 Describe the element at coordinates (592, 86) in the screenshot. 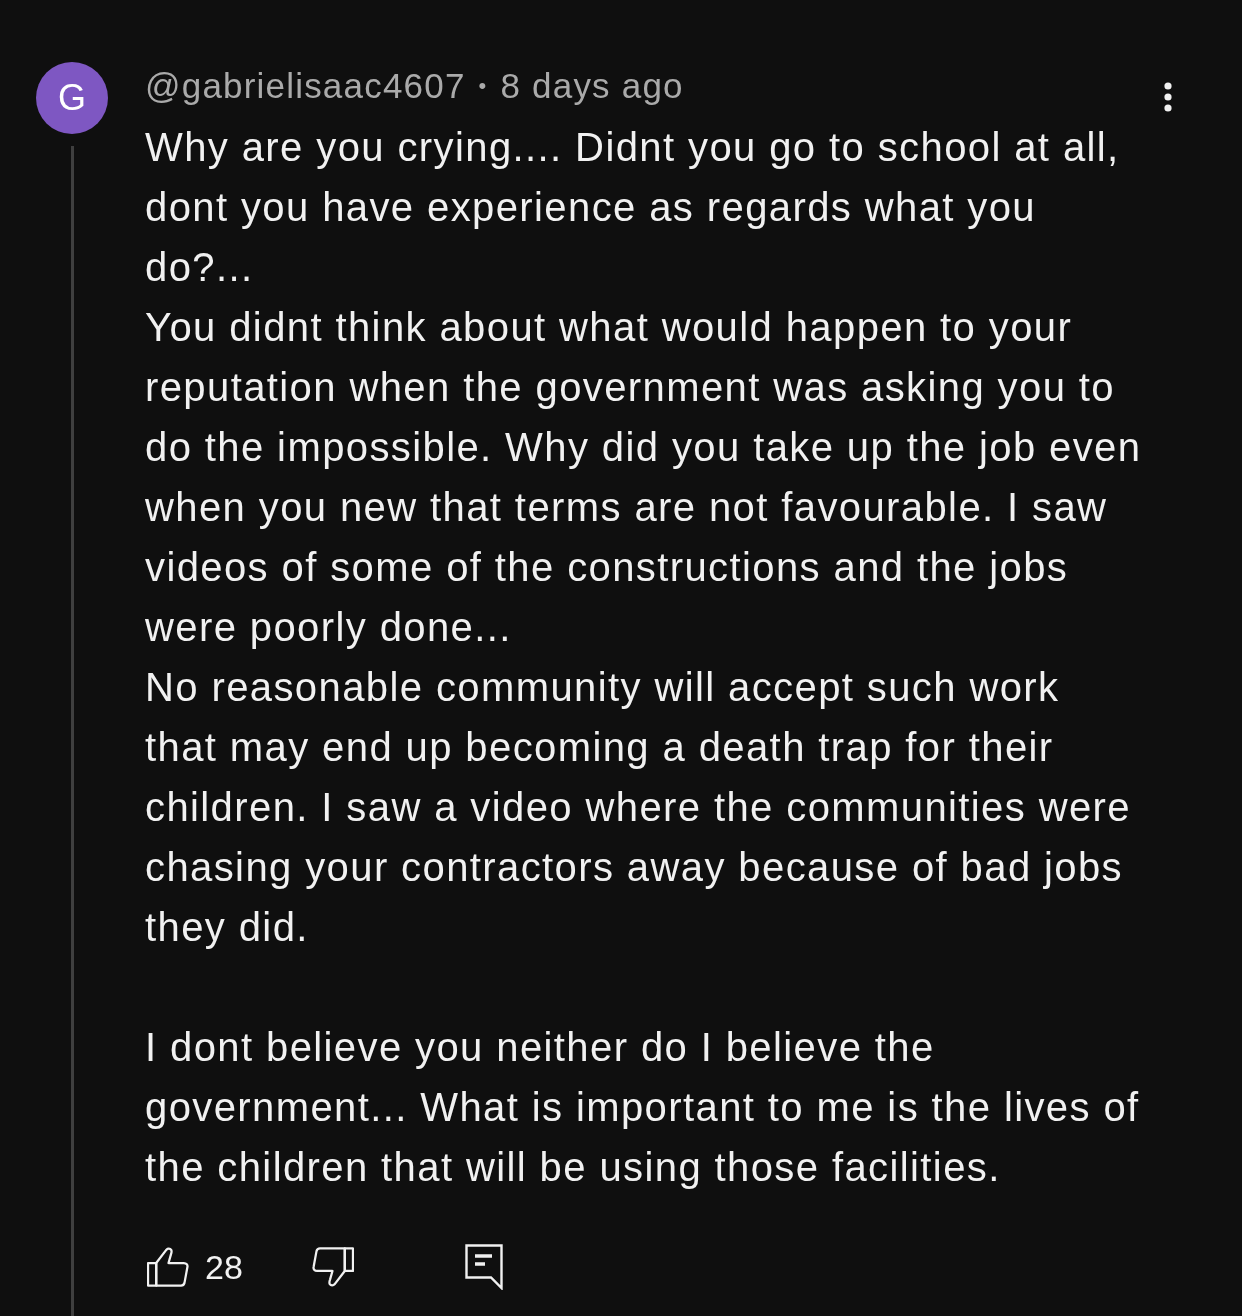

I see `comment-time: 8 days ago` at that location.